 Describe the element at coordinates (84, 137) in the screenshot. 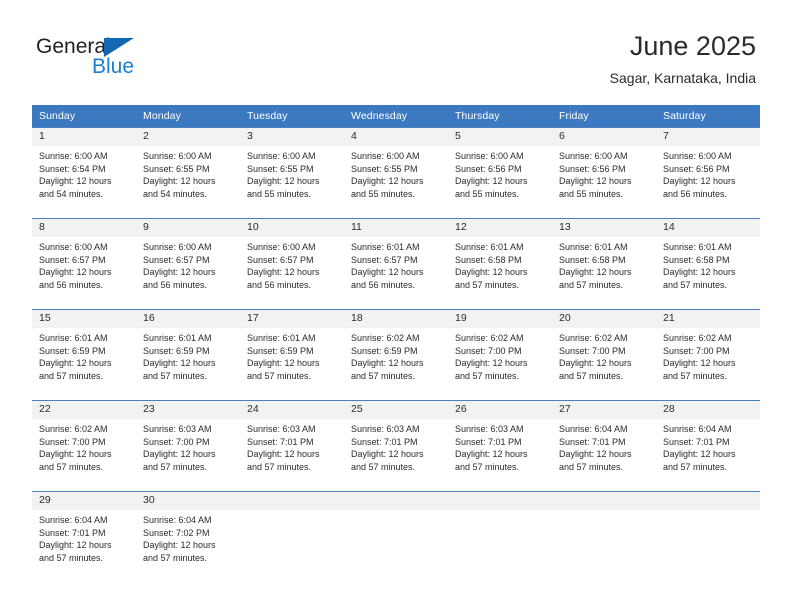

I see `day-number: 1` at that location.